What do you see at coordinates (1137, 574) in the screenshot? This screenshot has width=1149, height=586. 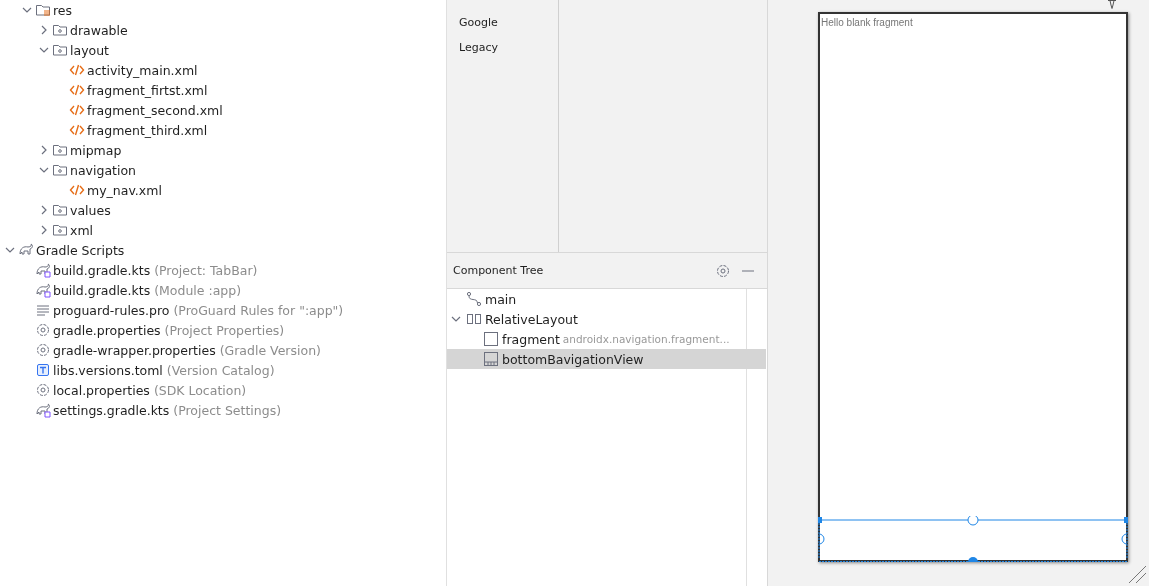 I see `resize-grip-icon` at bounding box center [1137, 574].